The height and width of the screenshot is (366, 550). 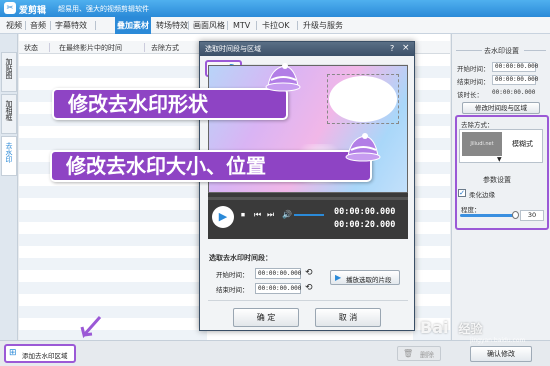 What do you see at coordinates (499, 159) in the screenshot?
I see `chevron-down-icon: ▼` at bounding box center [499, 159].